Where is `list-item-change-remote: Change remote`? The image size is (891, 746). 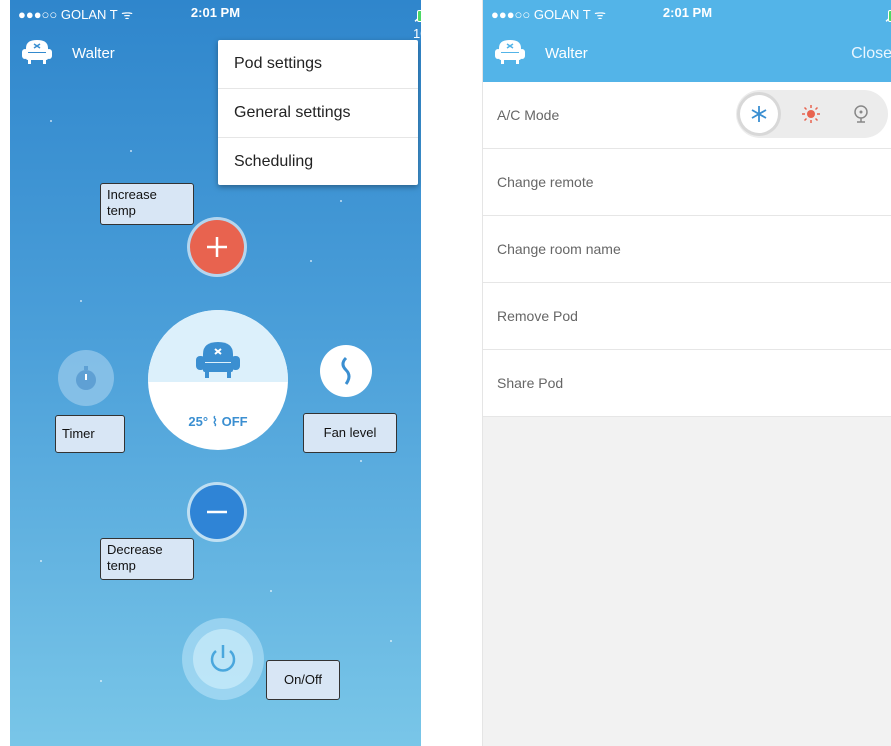 list-item-change-remote: Change remote is located at coordinates (687, 182).